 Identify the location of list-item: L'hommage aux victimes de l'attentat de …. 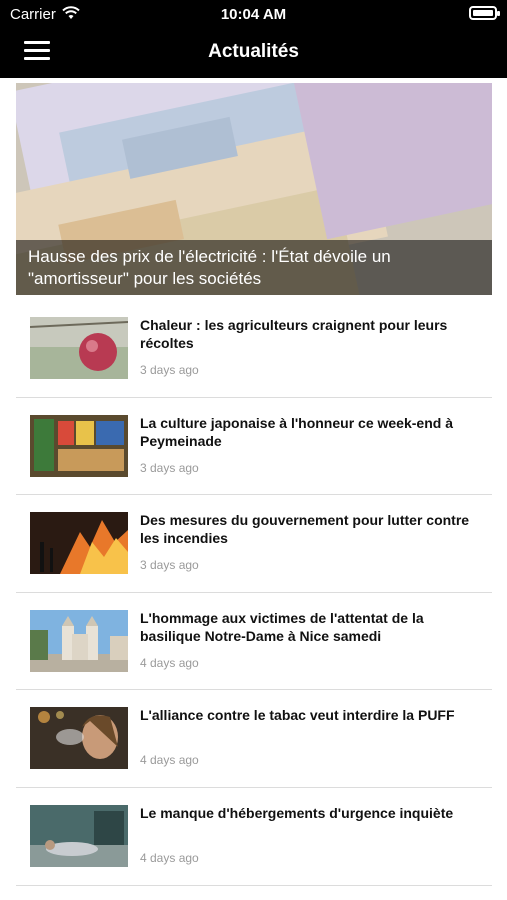
(254, 642).